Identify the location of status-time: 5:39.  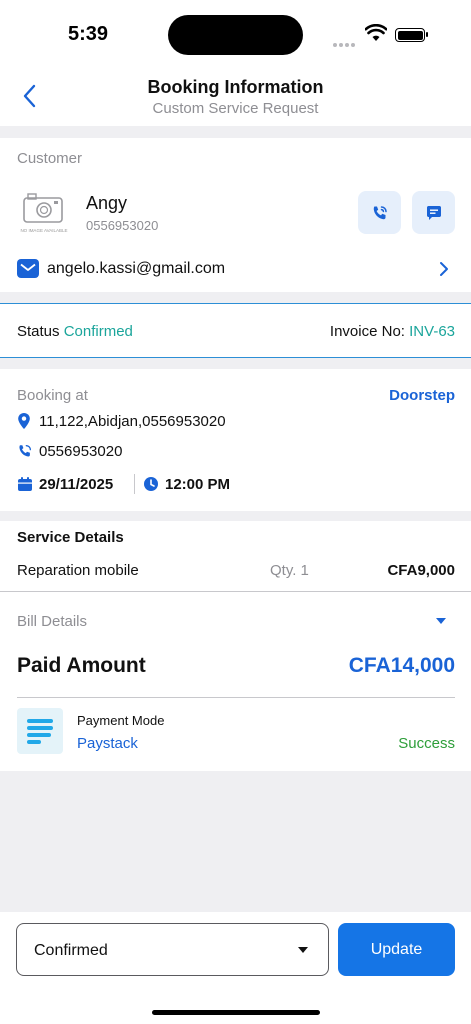
(88, 34).